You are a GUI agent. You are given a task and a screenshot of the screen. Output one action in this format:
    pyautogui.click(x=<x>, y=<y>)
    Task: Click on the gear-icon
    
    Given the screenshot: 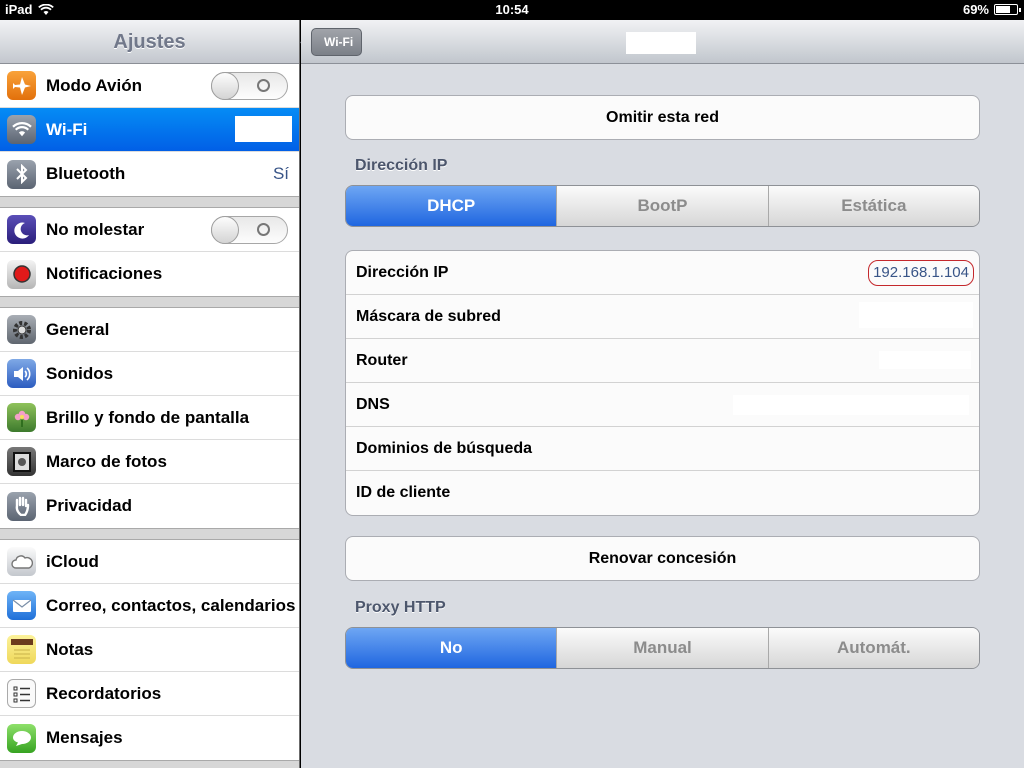 What is the action you would take?
    pyautogui.click(x=21, y=329)
    